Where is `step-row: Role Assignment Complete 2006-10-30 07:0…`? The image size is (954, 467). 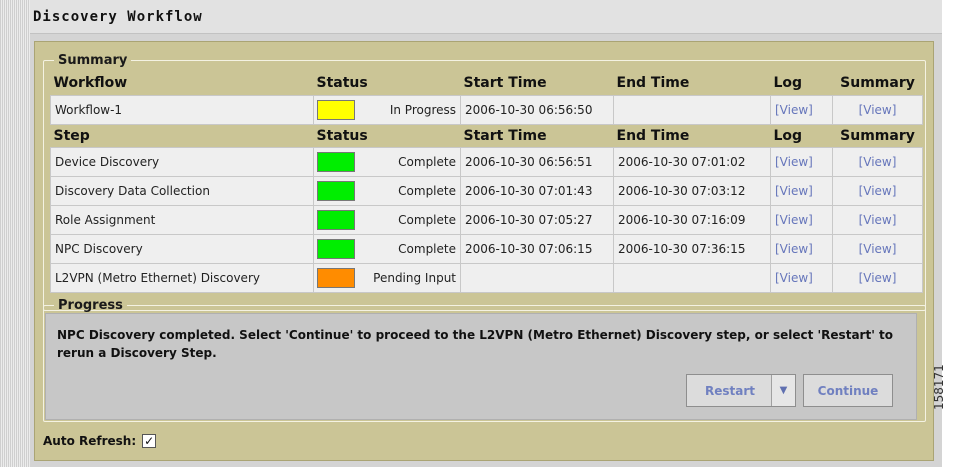 step-row: Role Assignment Complete 2006-10-30 07:0… is located at coordinates (486, 219).